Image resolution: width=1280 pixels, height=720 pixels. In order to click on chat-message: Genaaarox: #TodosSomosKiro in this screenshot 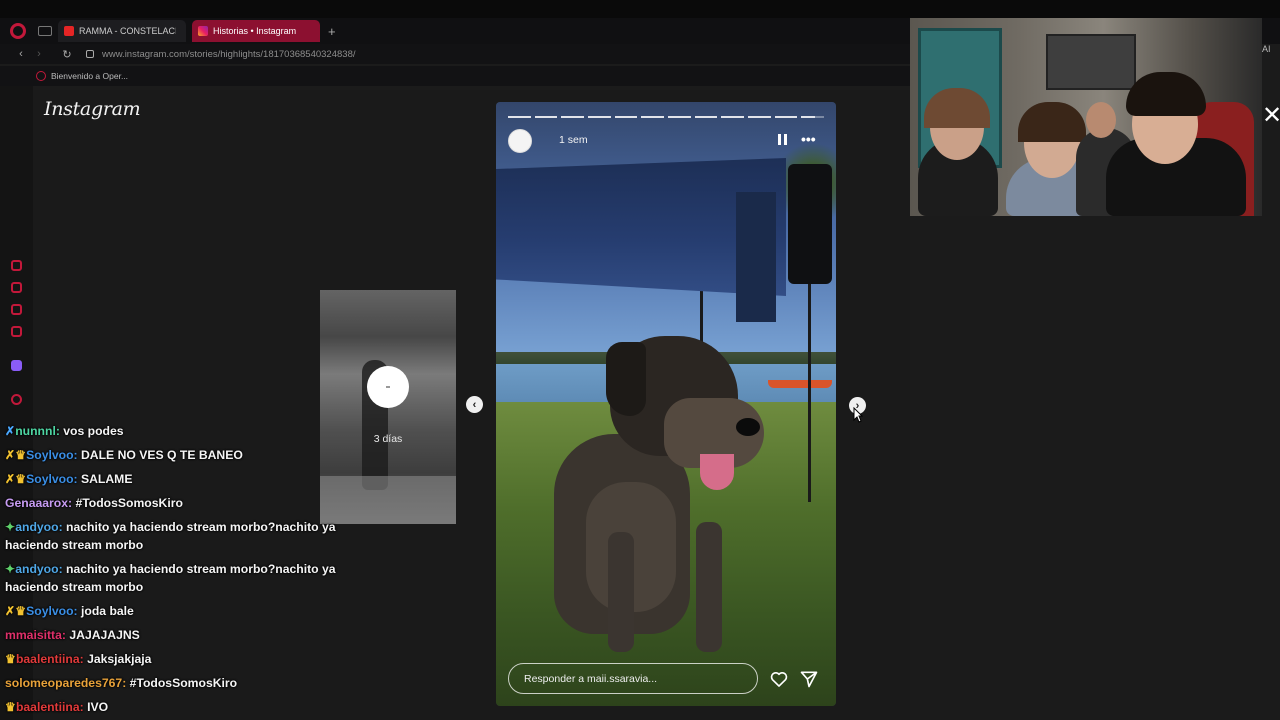, I will do `click(180, 503)`.